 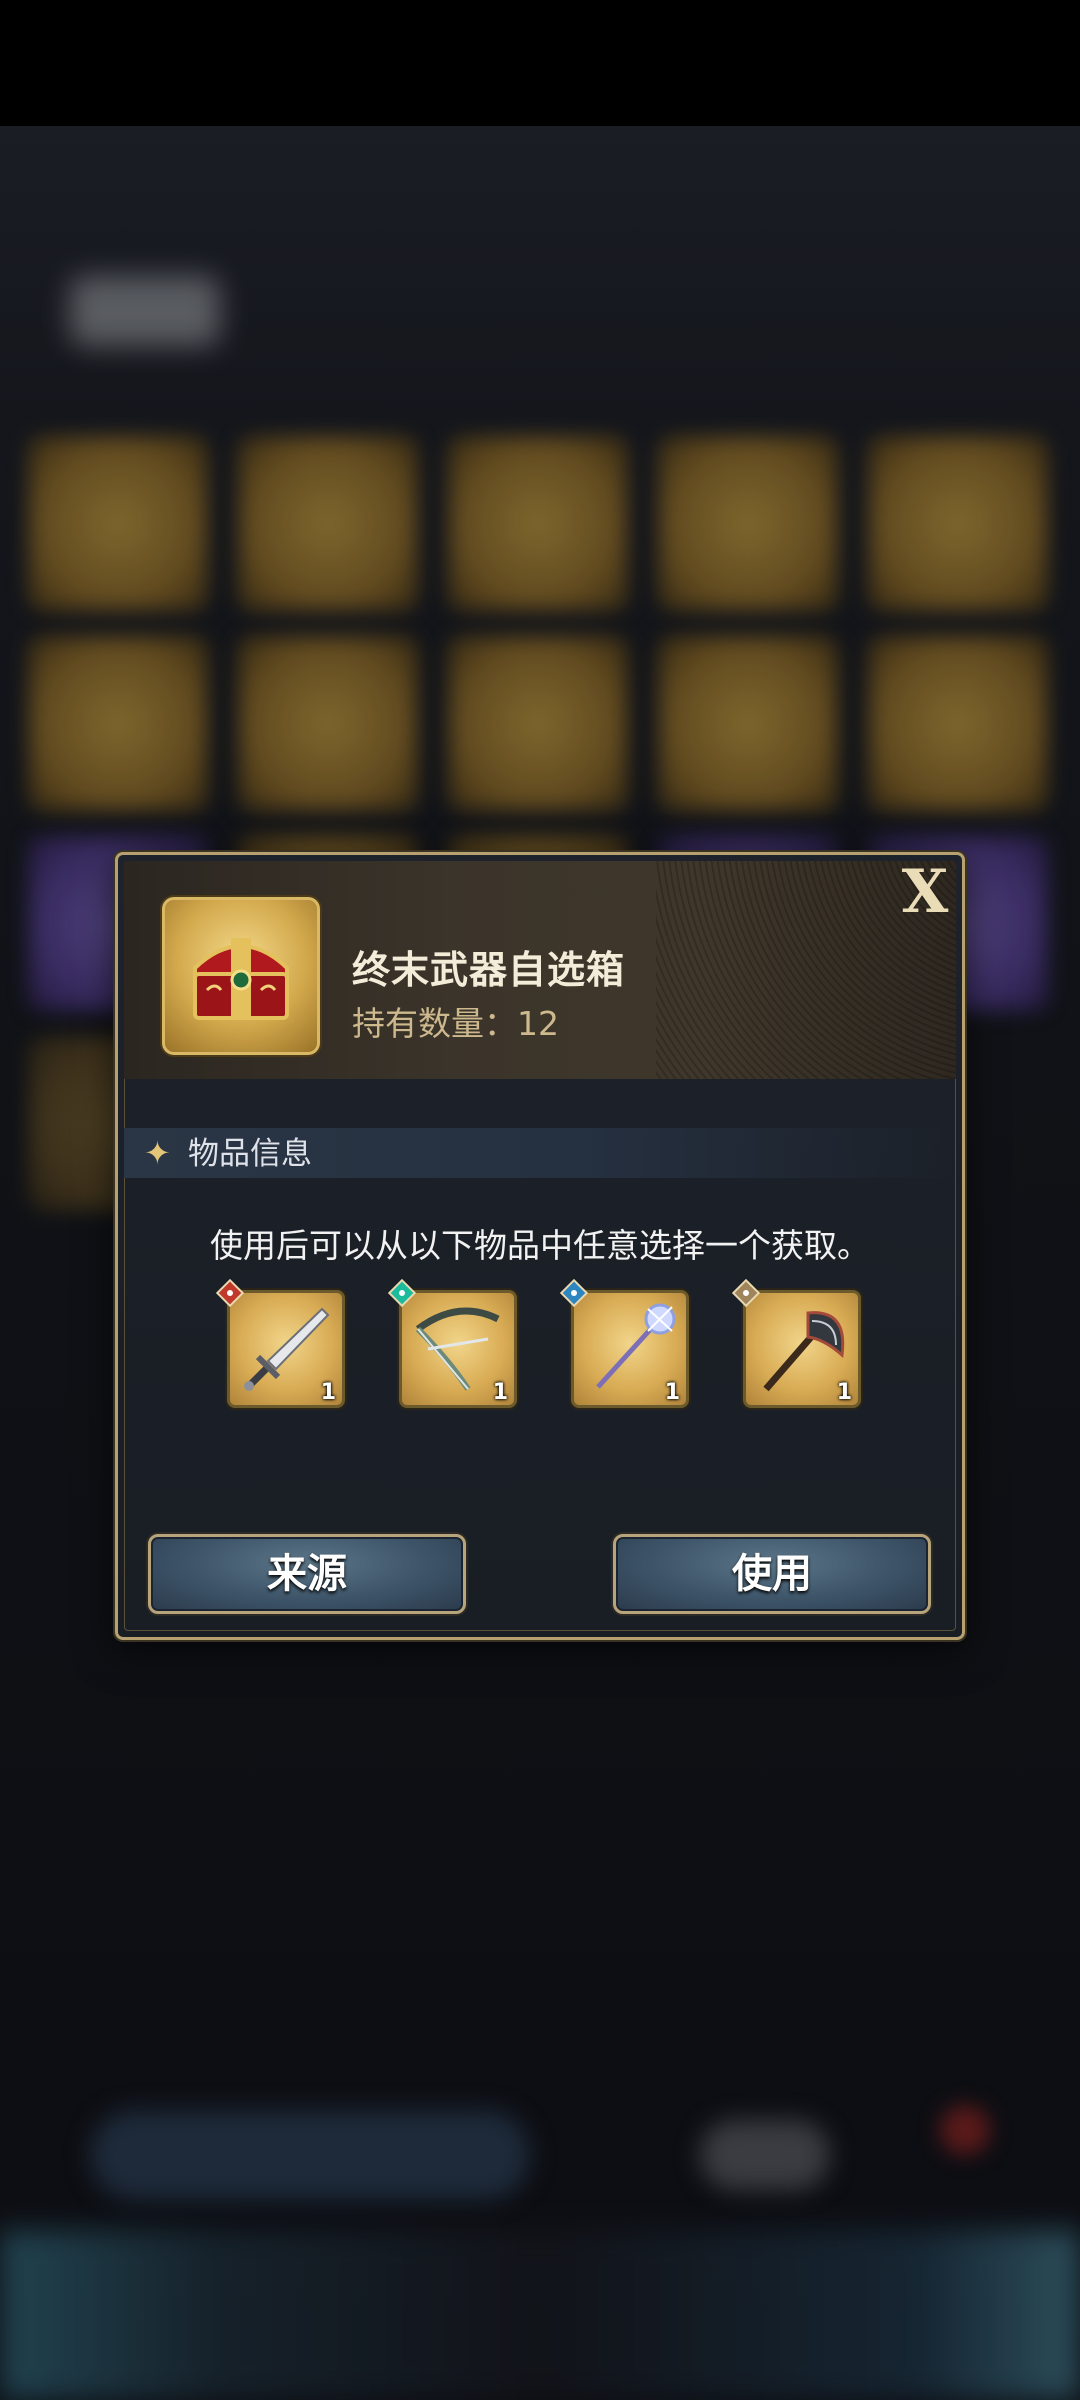 What do you see at coordinates (489, 970) in the screenshot?
I see `item-name: 终末武器自选箱` at bounding box center [489, 970].